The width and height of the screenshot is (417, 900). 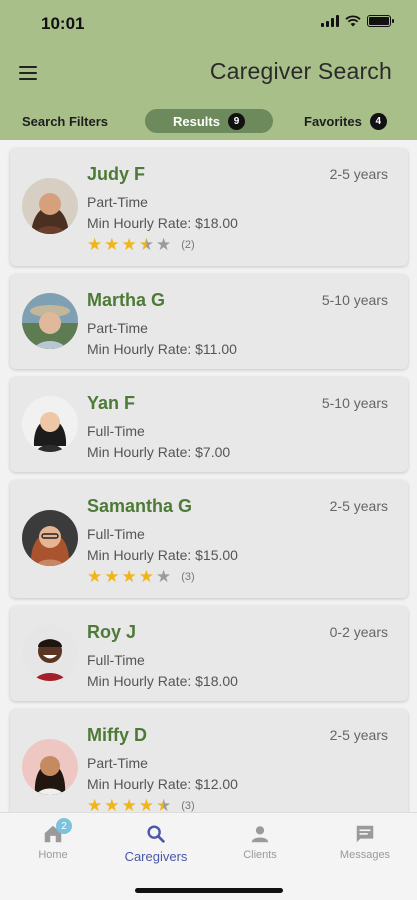 I want to click on nav-label: Messages, so click(x=365, y=855).